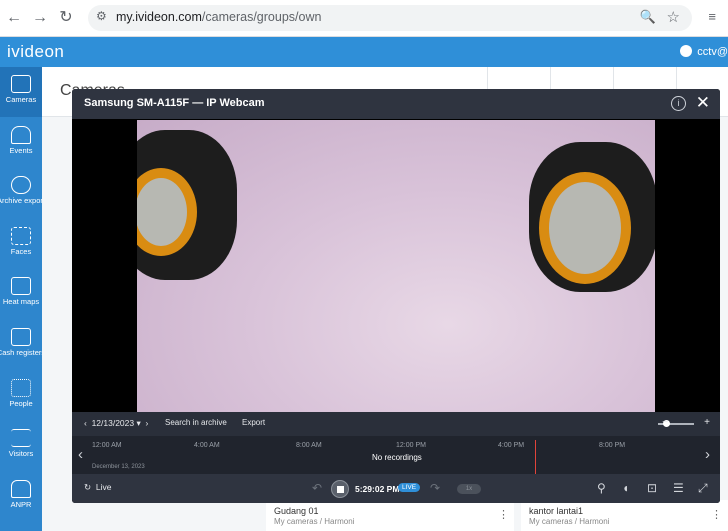 Image resolution: width=728 pixels, height=531 pixels. What do you see at coordinates (21, 286) in the screenshot?
I see `heat-map-icon` at bounding box center [21, 286].